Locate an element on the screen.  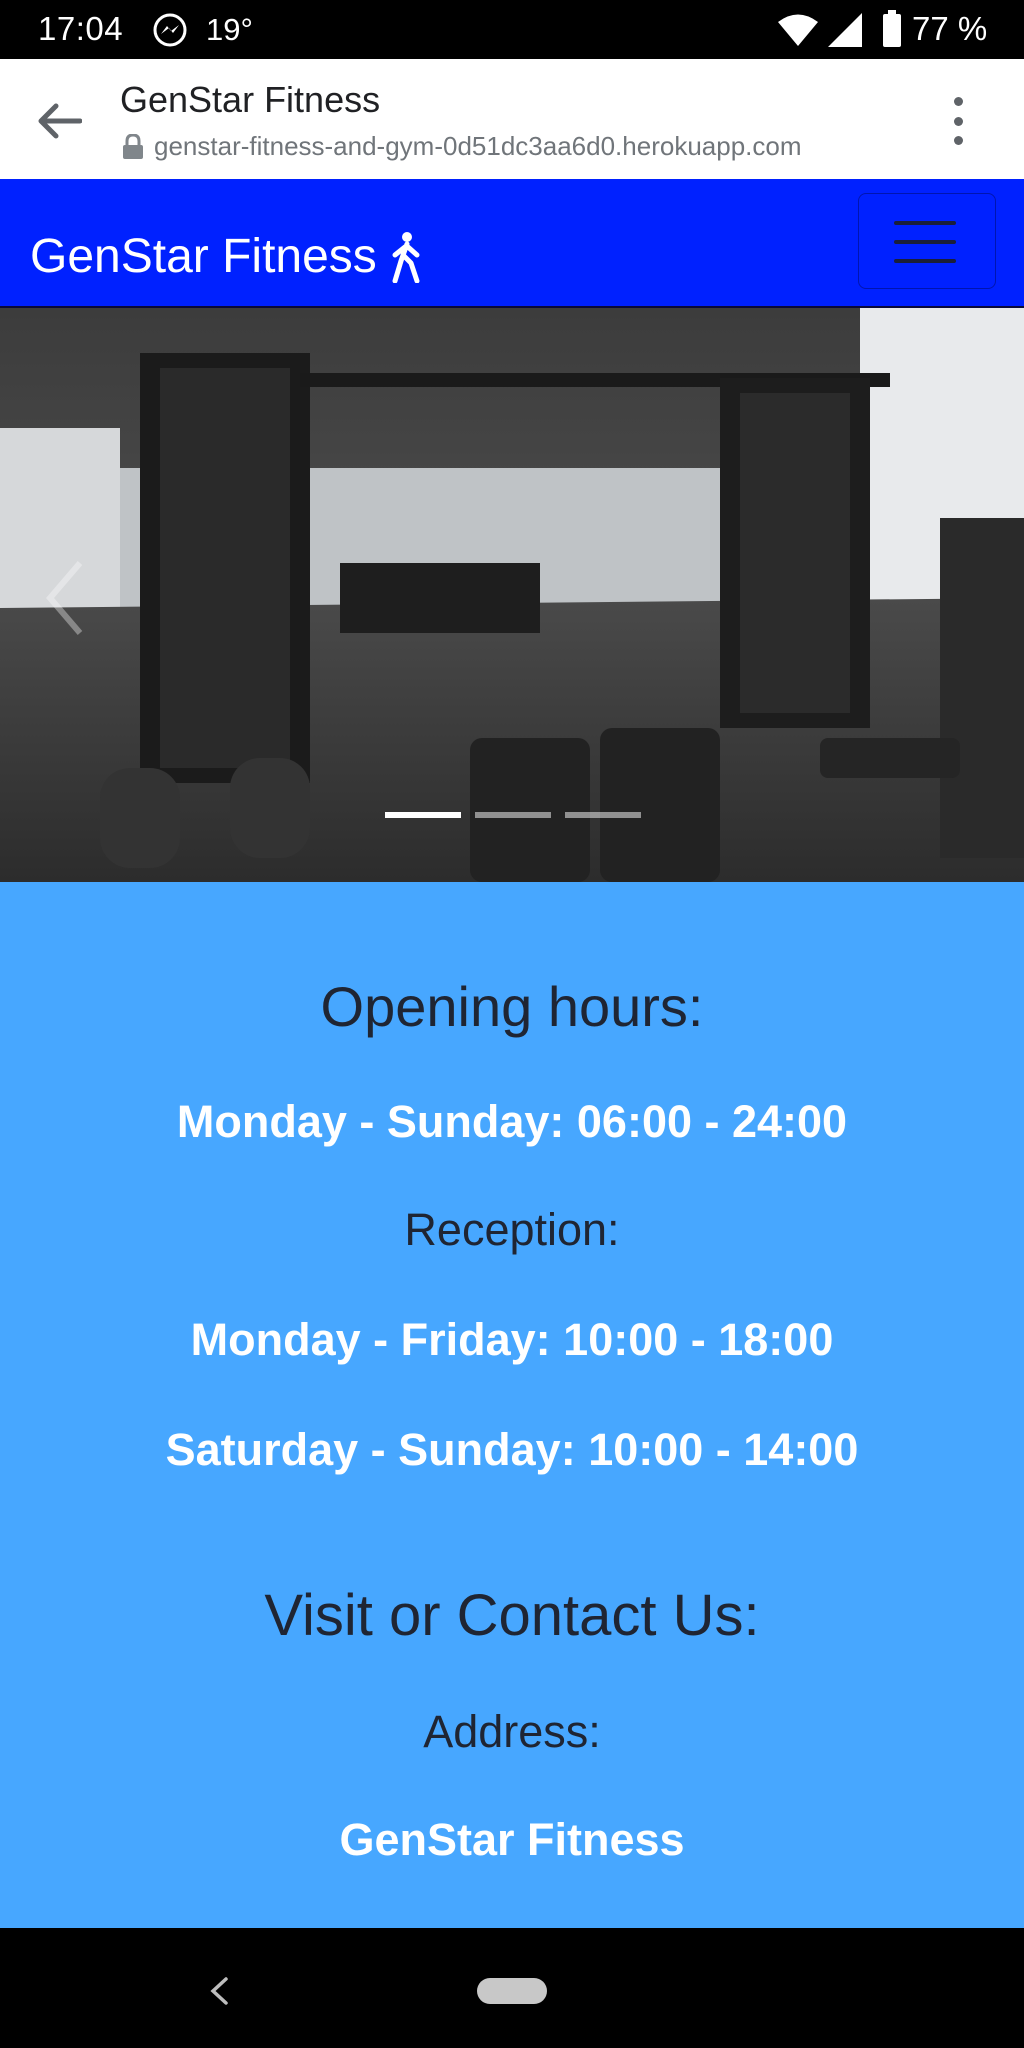
browser-page-title: GenStar Fitness is located at coordinates (250, 99).